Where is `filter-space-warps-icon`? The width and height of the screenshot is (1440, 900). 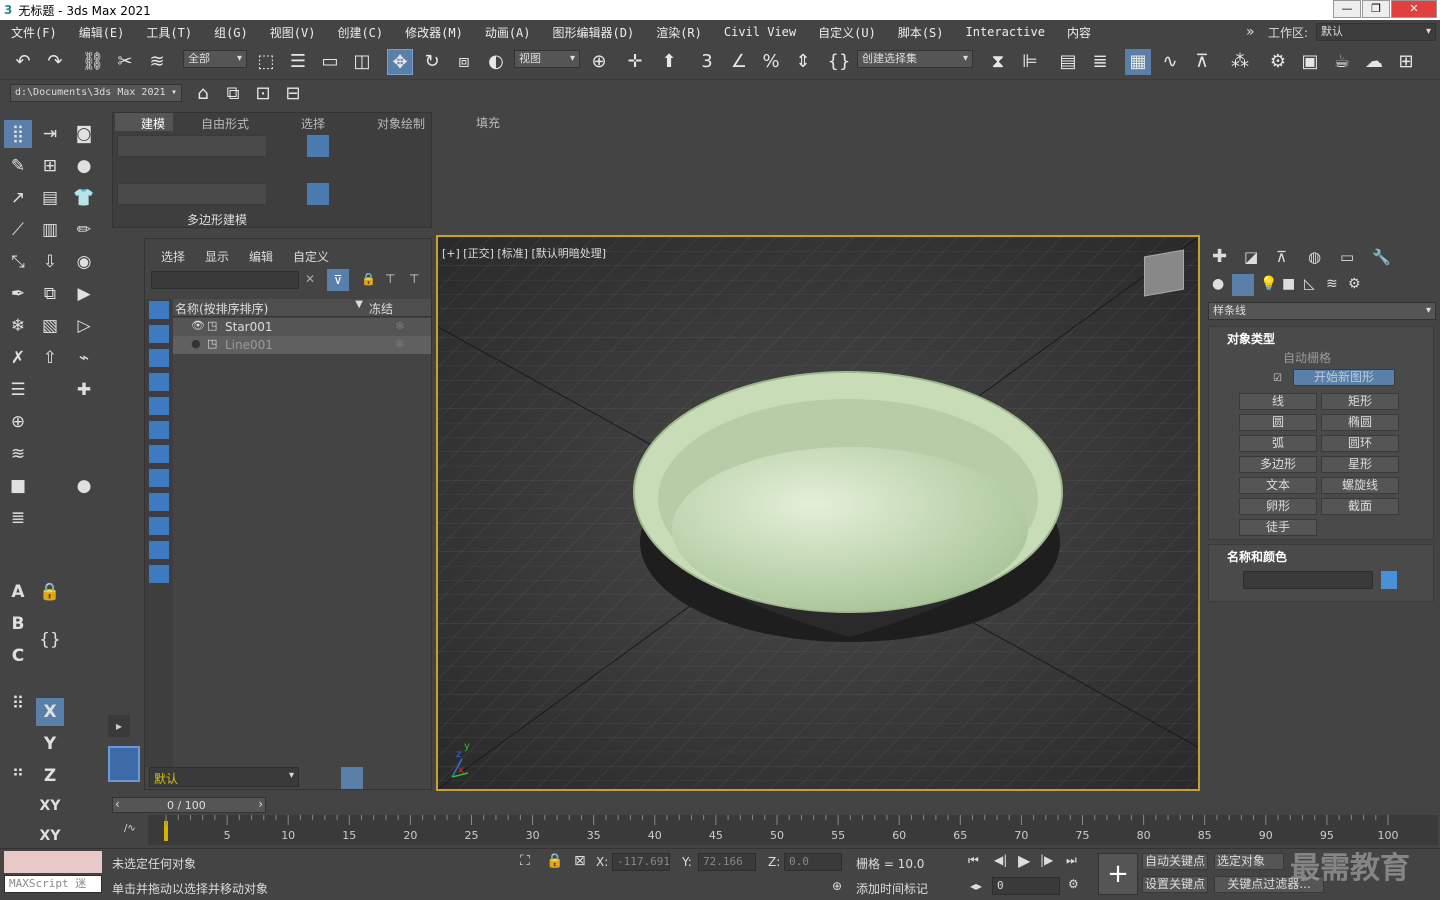
filter-space-warps-icon is located at coordinates (159, 430).